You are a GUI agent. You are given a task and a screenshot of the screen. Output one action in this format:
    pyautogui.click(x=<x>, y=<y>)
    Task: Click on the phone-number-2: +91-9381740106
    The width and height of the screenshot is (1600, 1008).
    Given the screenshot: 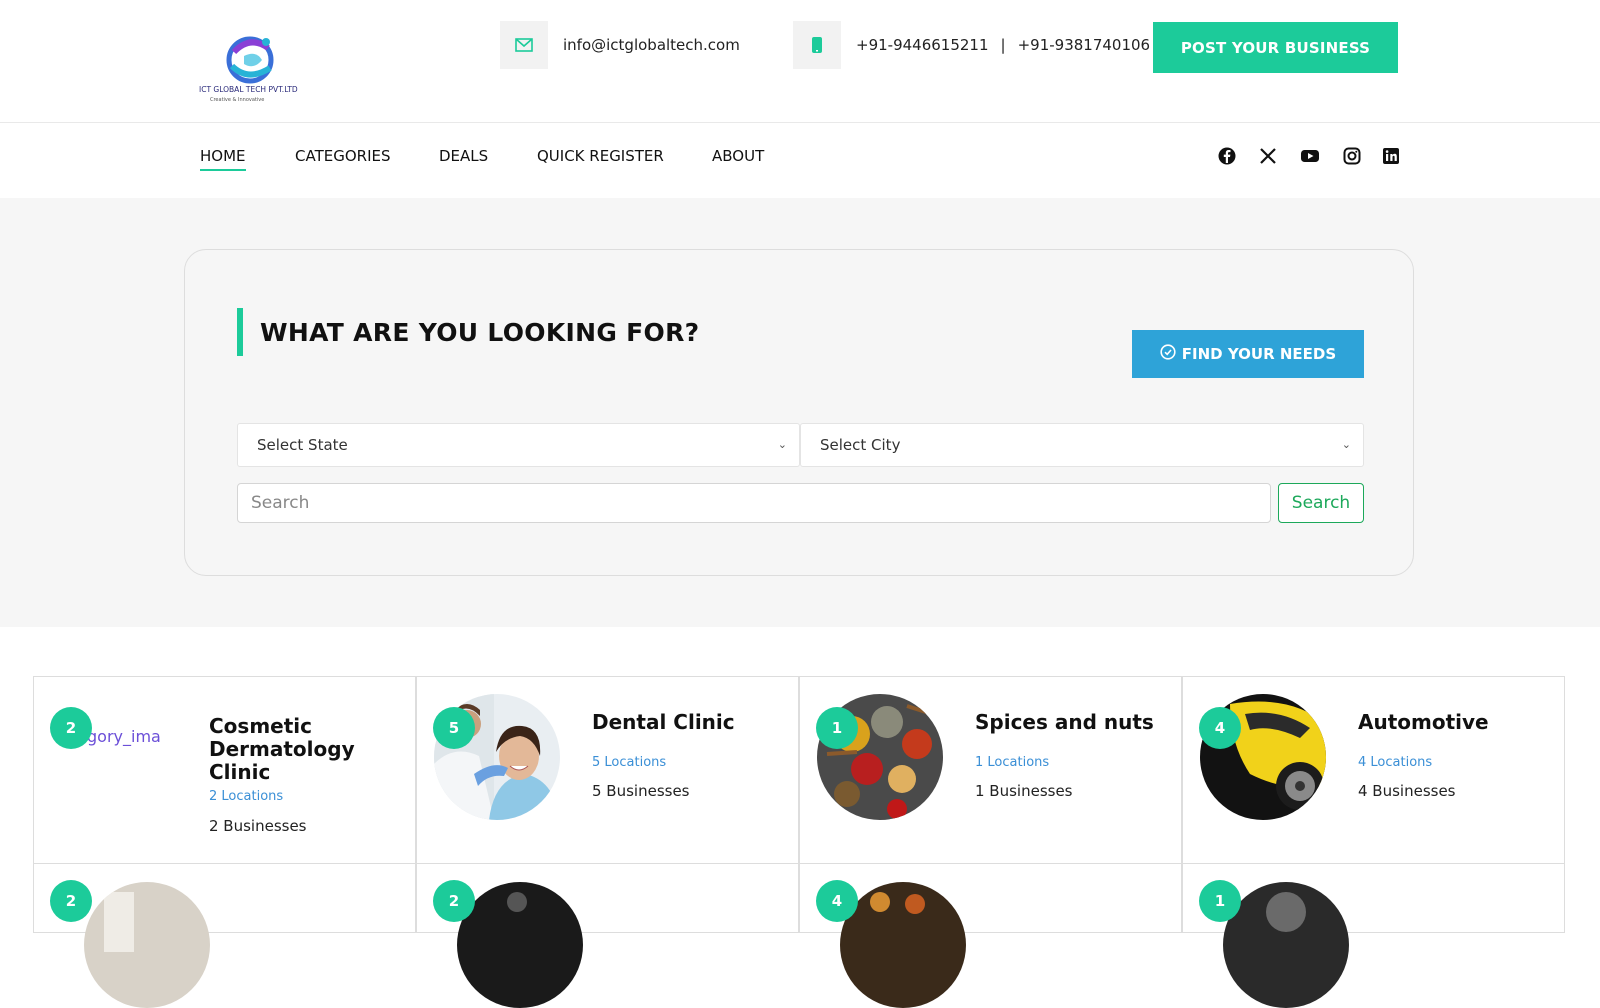 What is the action you would take?
    pyautogui.click(x=1084, y=45)
    